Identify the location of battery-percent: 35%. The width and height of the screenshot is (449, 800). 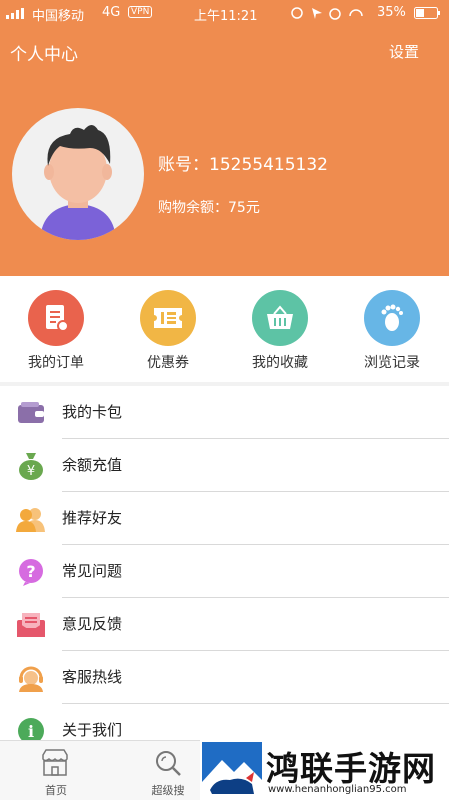
(391, 12).